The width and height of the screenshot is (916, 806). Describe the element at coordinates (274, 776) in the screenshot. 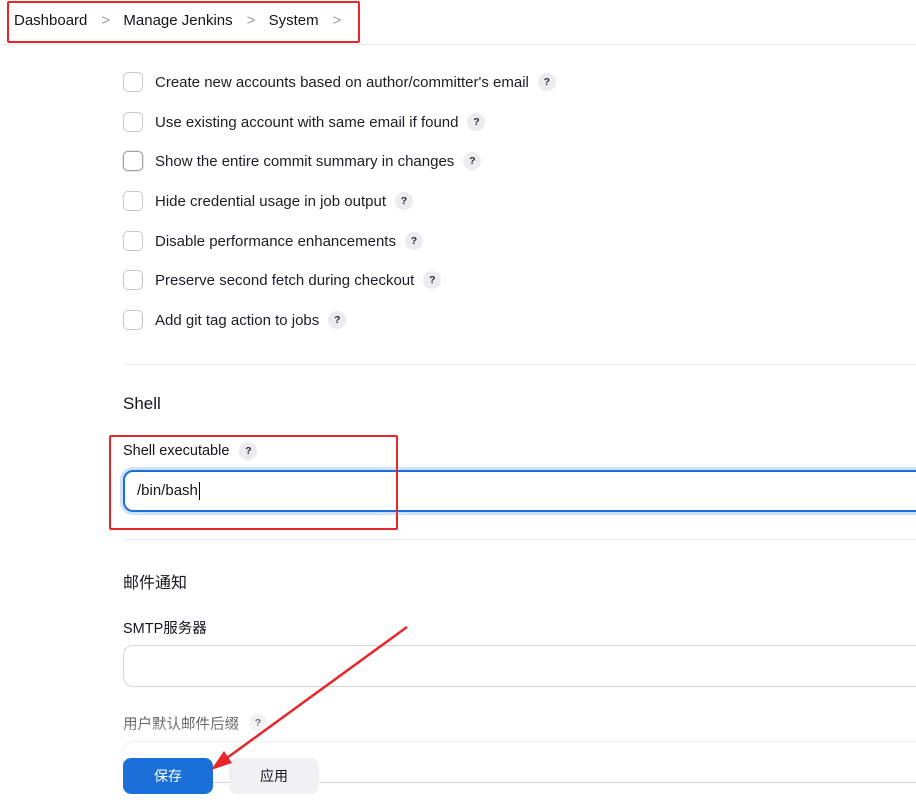

I see `apply-button: 应用` at that location.